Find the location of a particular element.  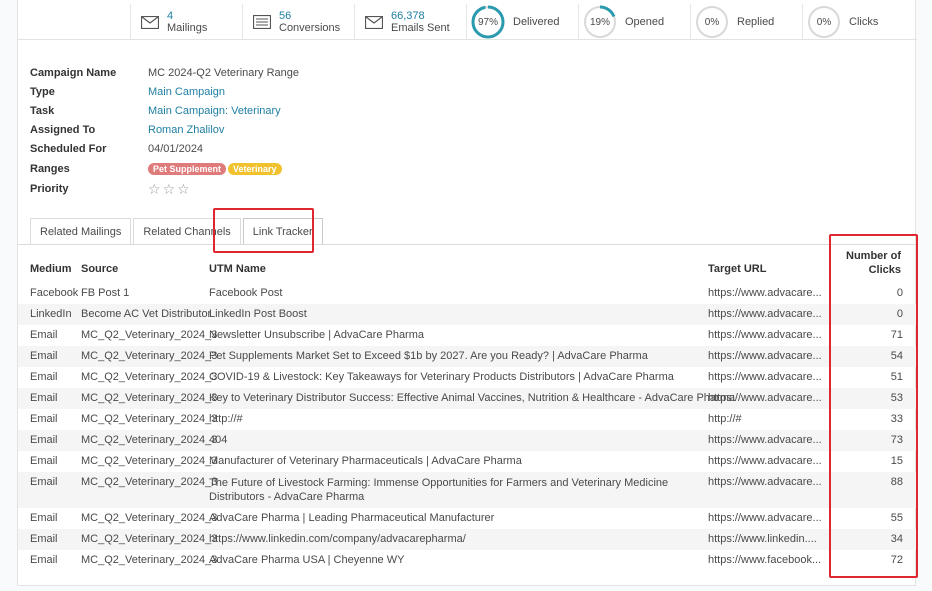

emails-sent-stat-button: 66,378 Emails Sent is located at coordinates (411, 22).